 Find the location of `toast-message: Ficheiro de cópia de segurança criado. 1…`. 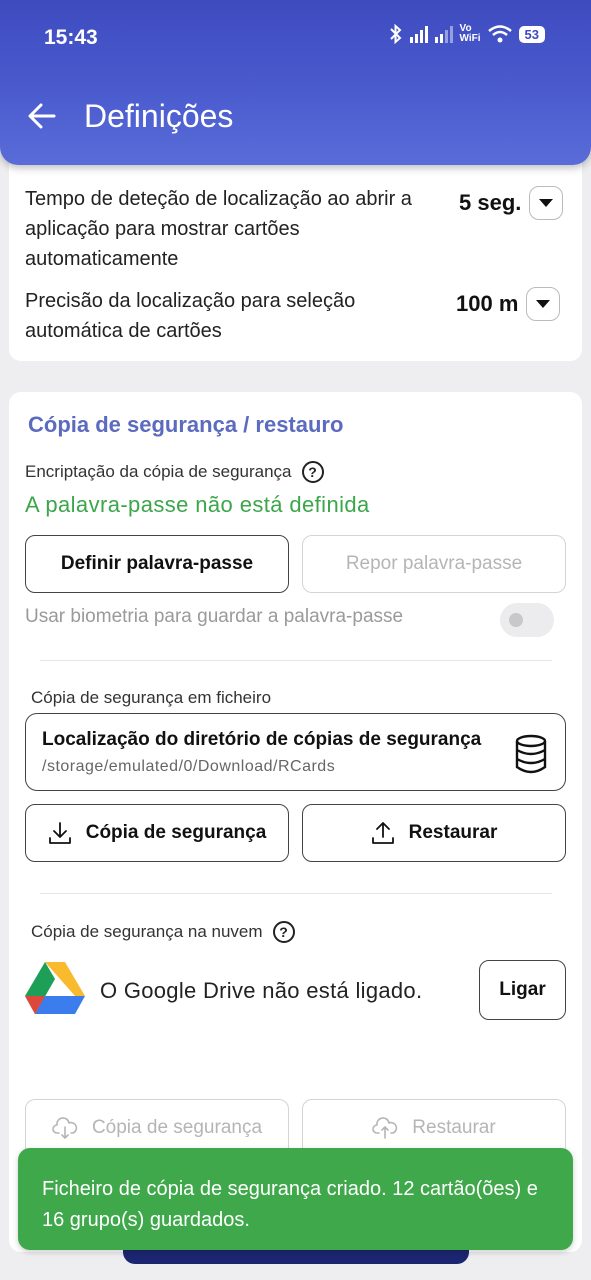

toast-message: Ficheiro de cópia de segurança criado. 1… is located at coordinates (295, 1199).